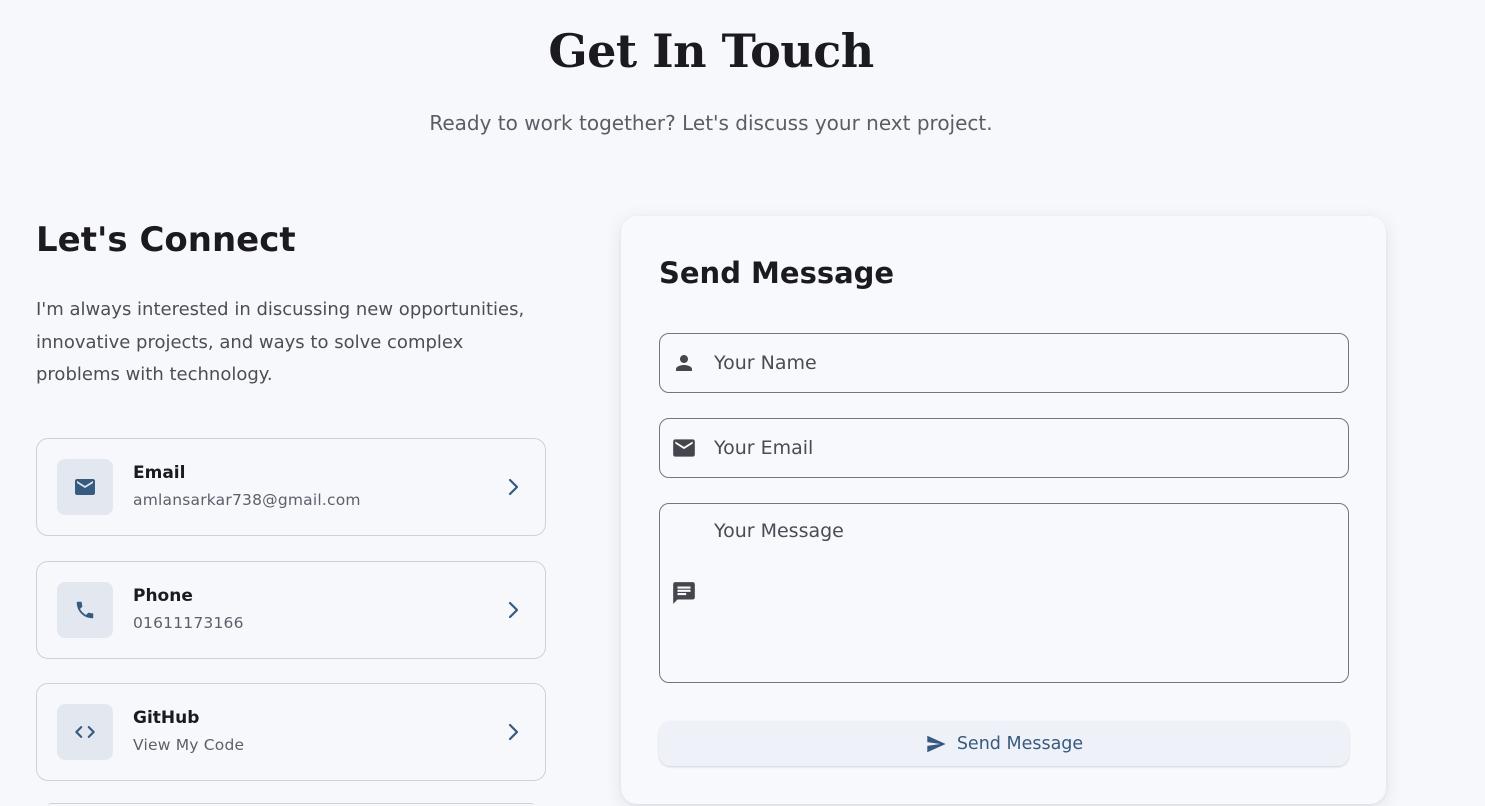 The width and height of the screenshot is (1485, 806). Describe the element at coordinates (1025, 595) in the screenshot. I see `message-textarea` at that location.